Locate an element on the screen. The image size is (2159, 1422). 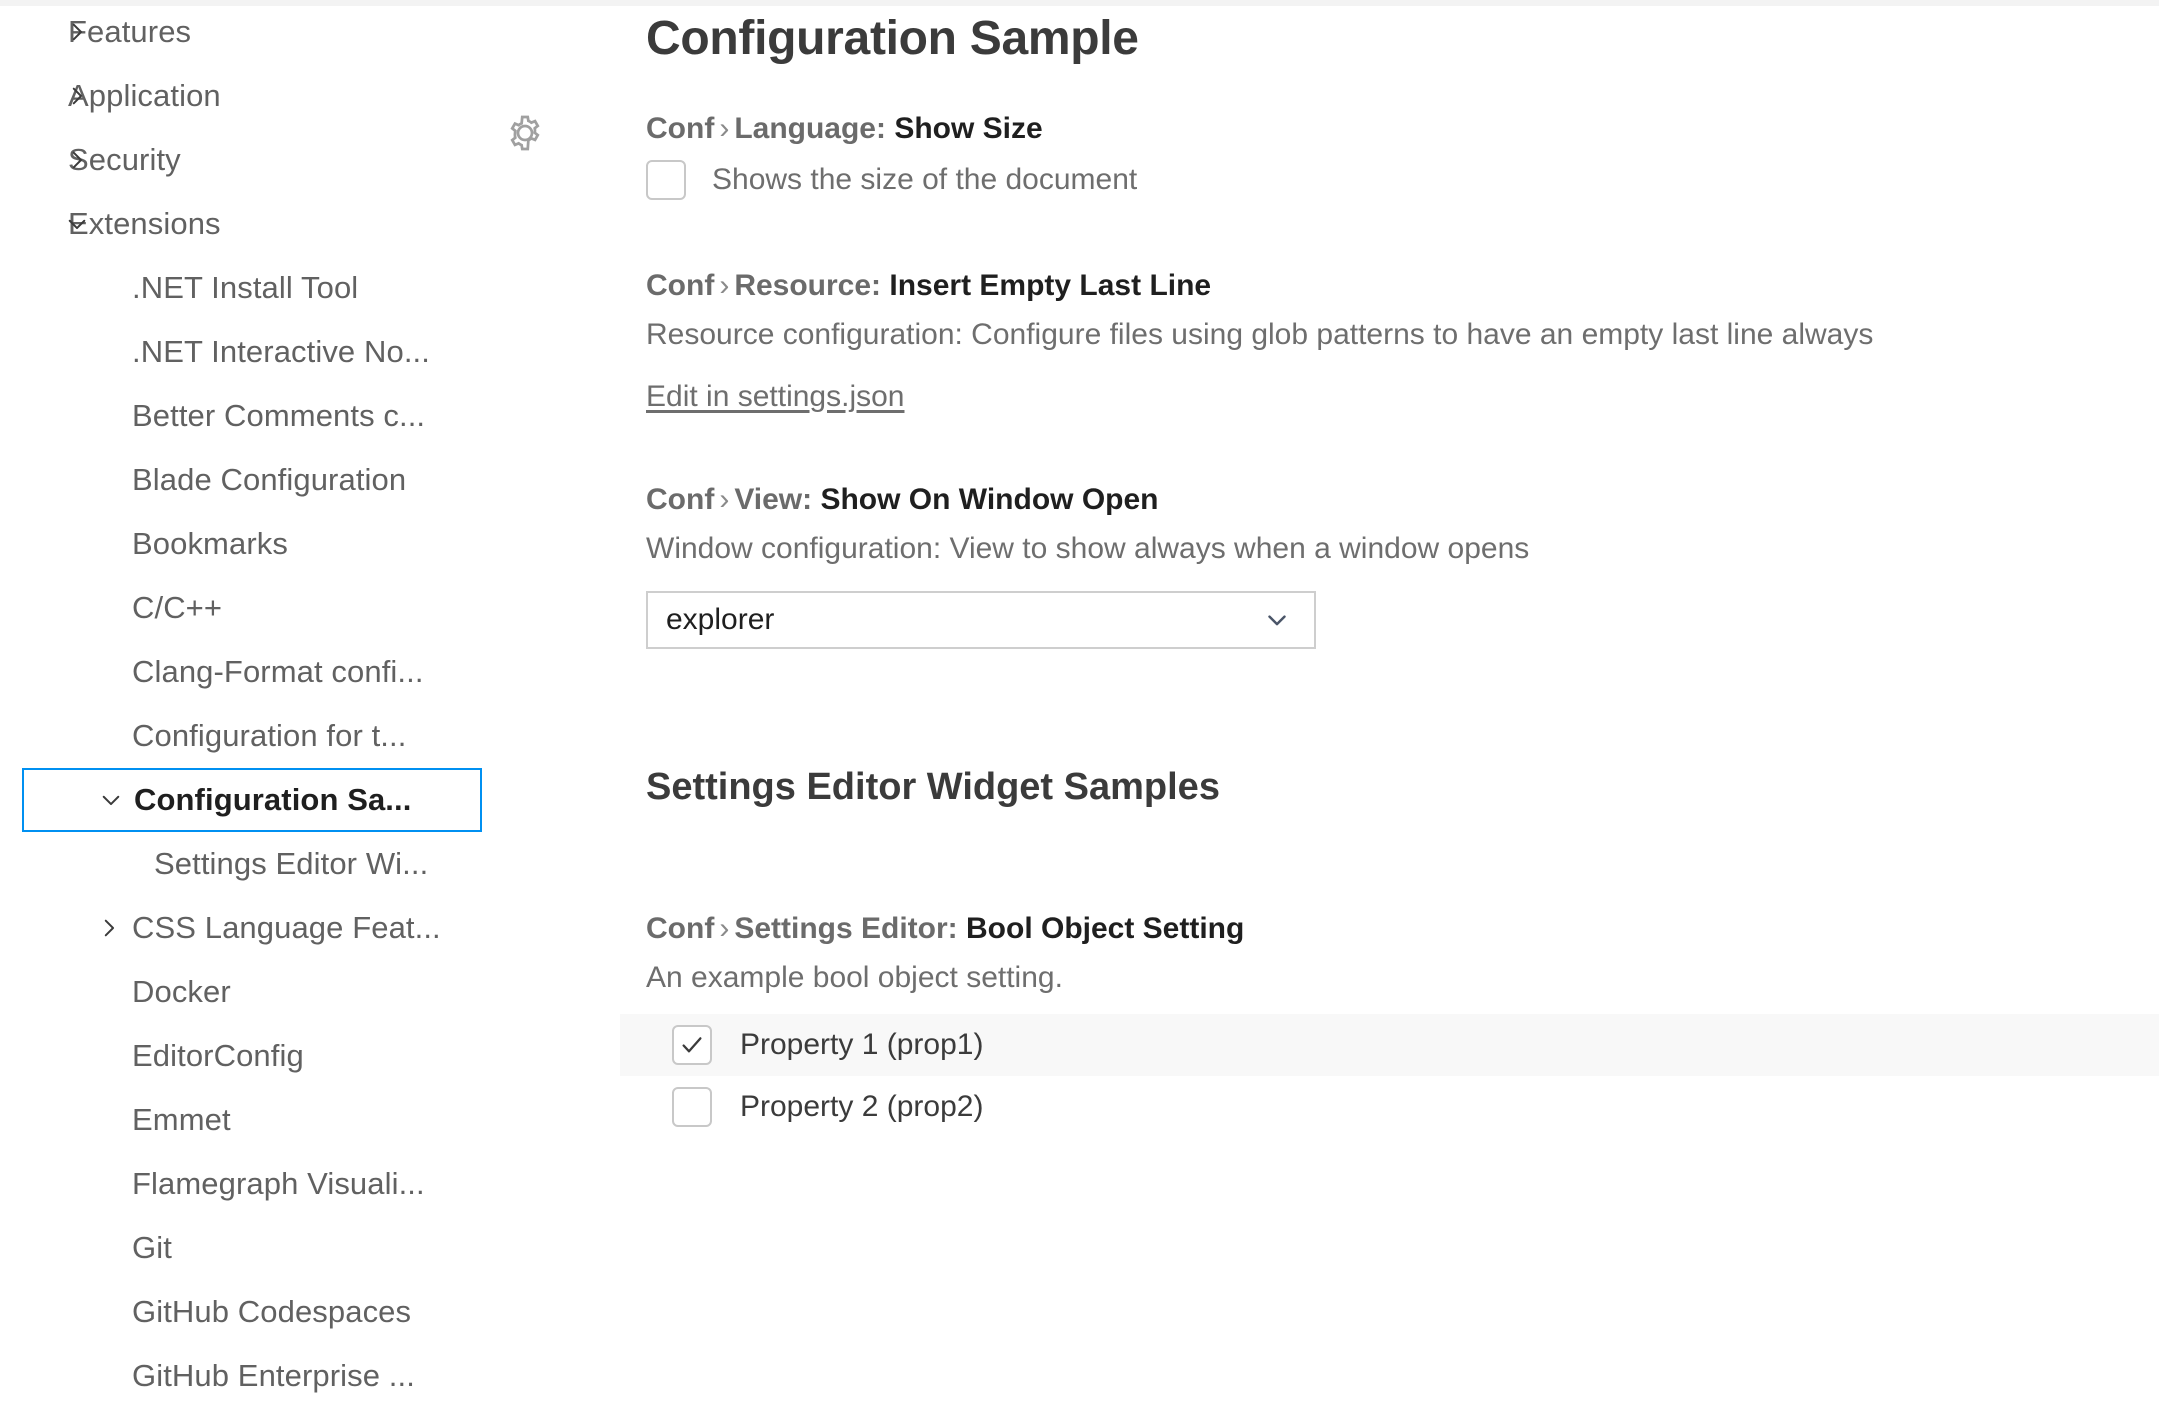
setting-title: Conf › Language: Show Size is located at coordinates (1402, 128).